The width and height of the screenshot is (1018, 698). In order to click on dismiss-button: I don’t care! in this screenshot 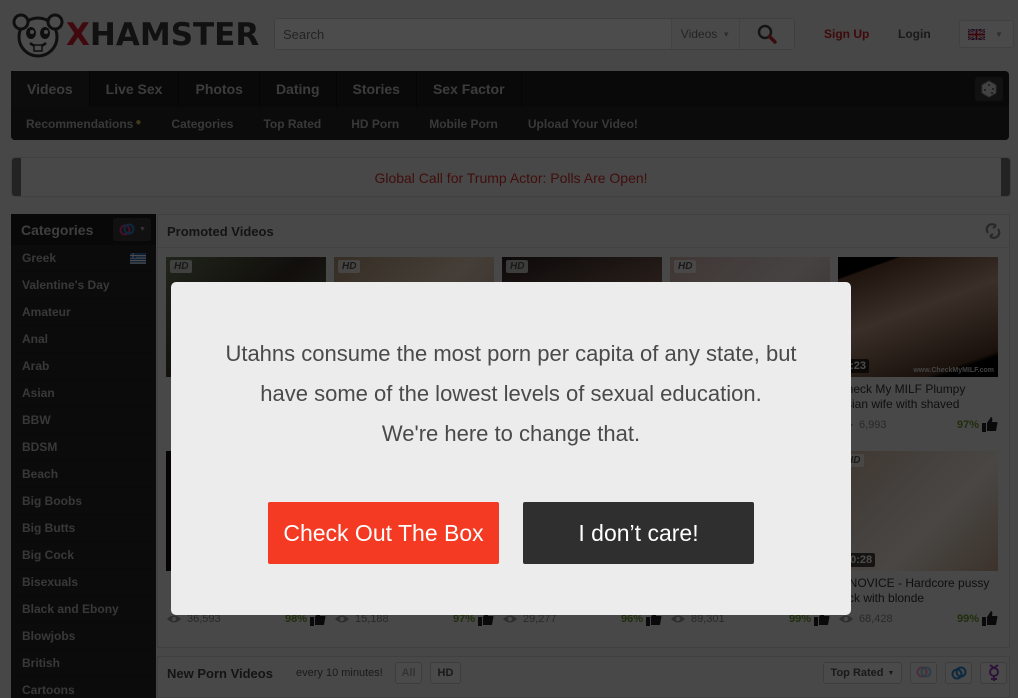, I will do `click(638, 533)`.